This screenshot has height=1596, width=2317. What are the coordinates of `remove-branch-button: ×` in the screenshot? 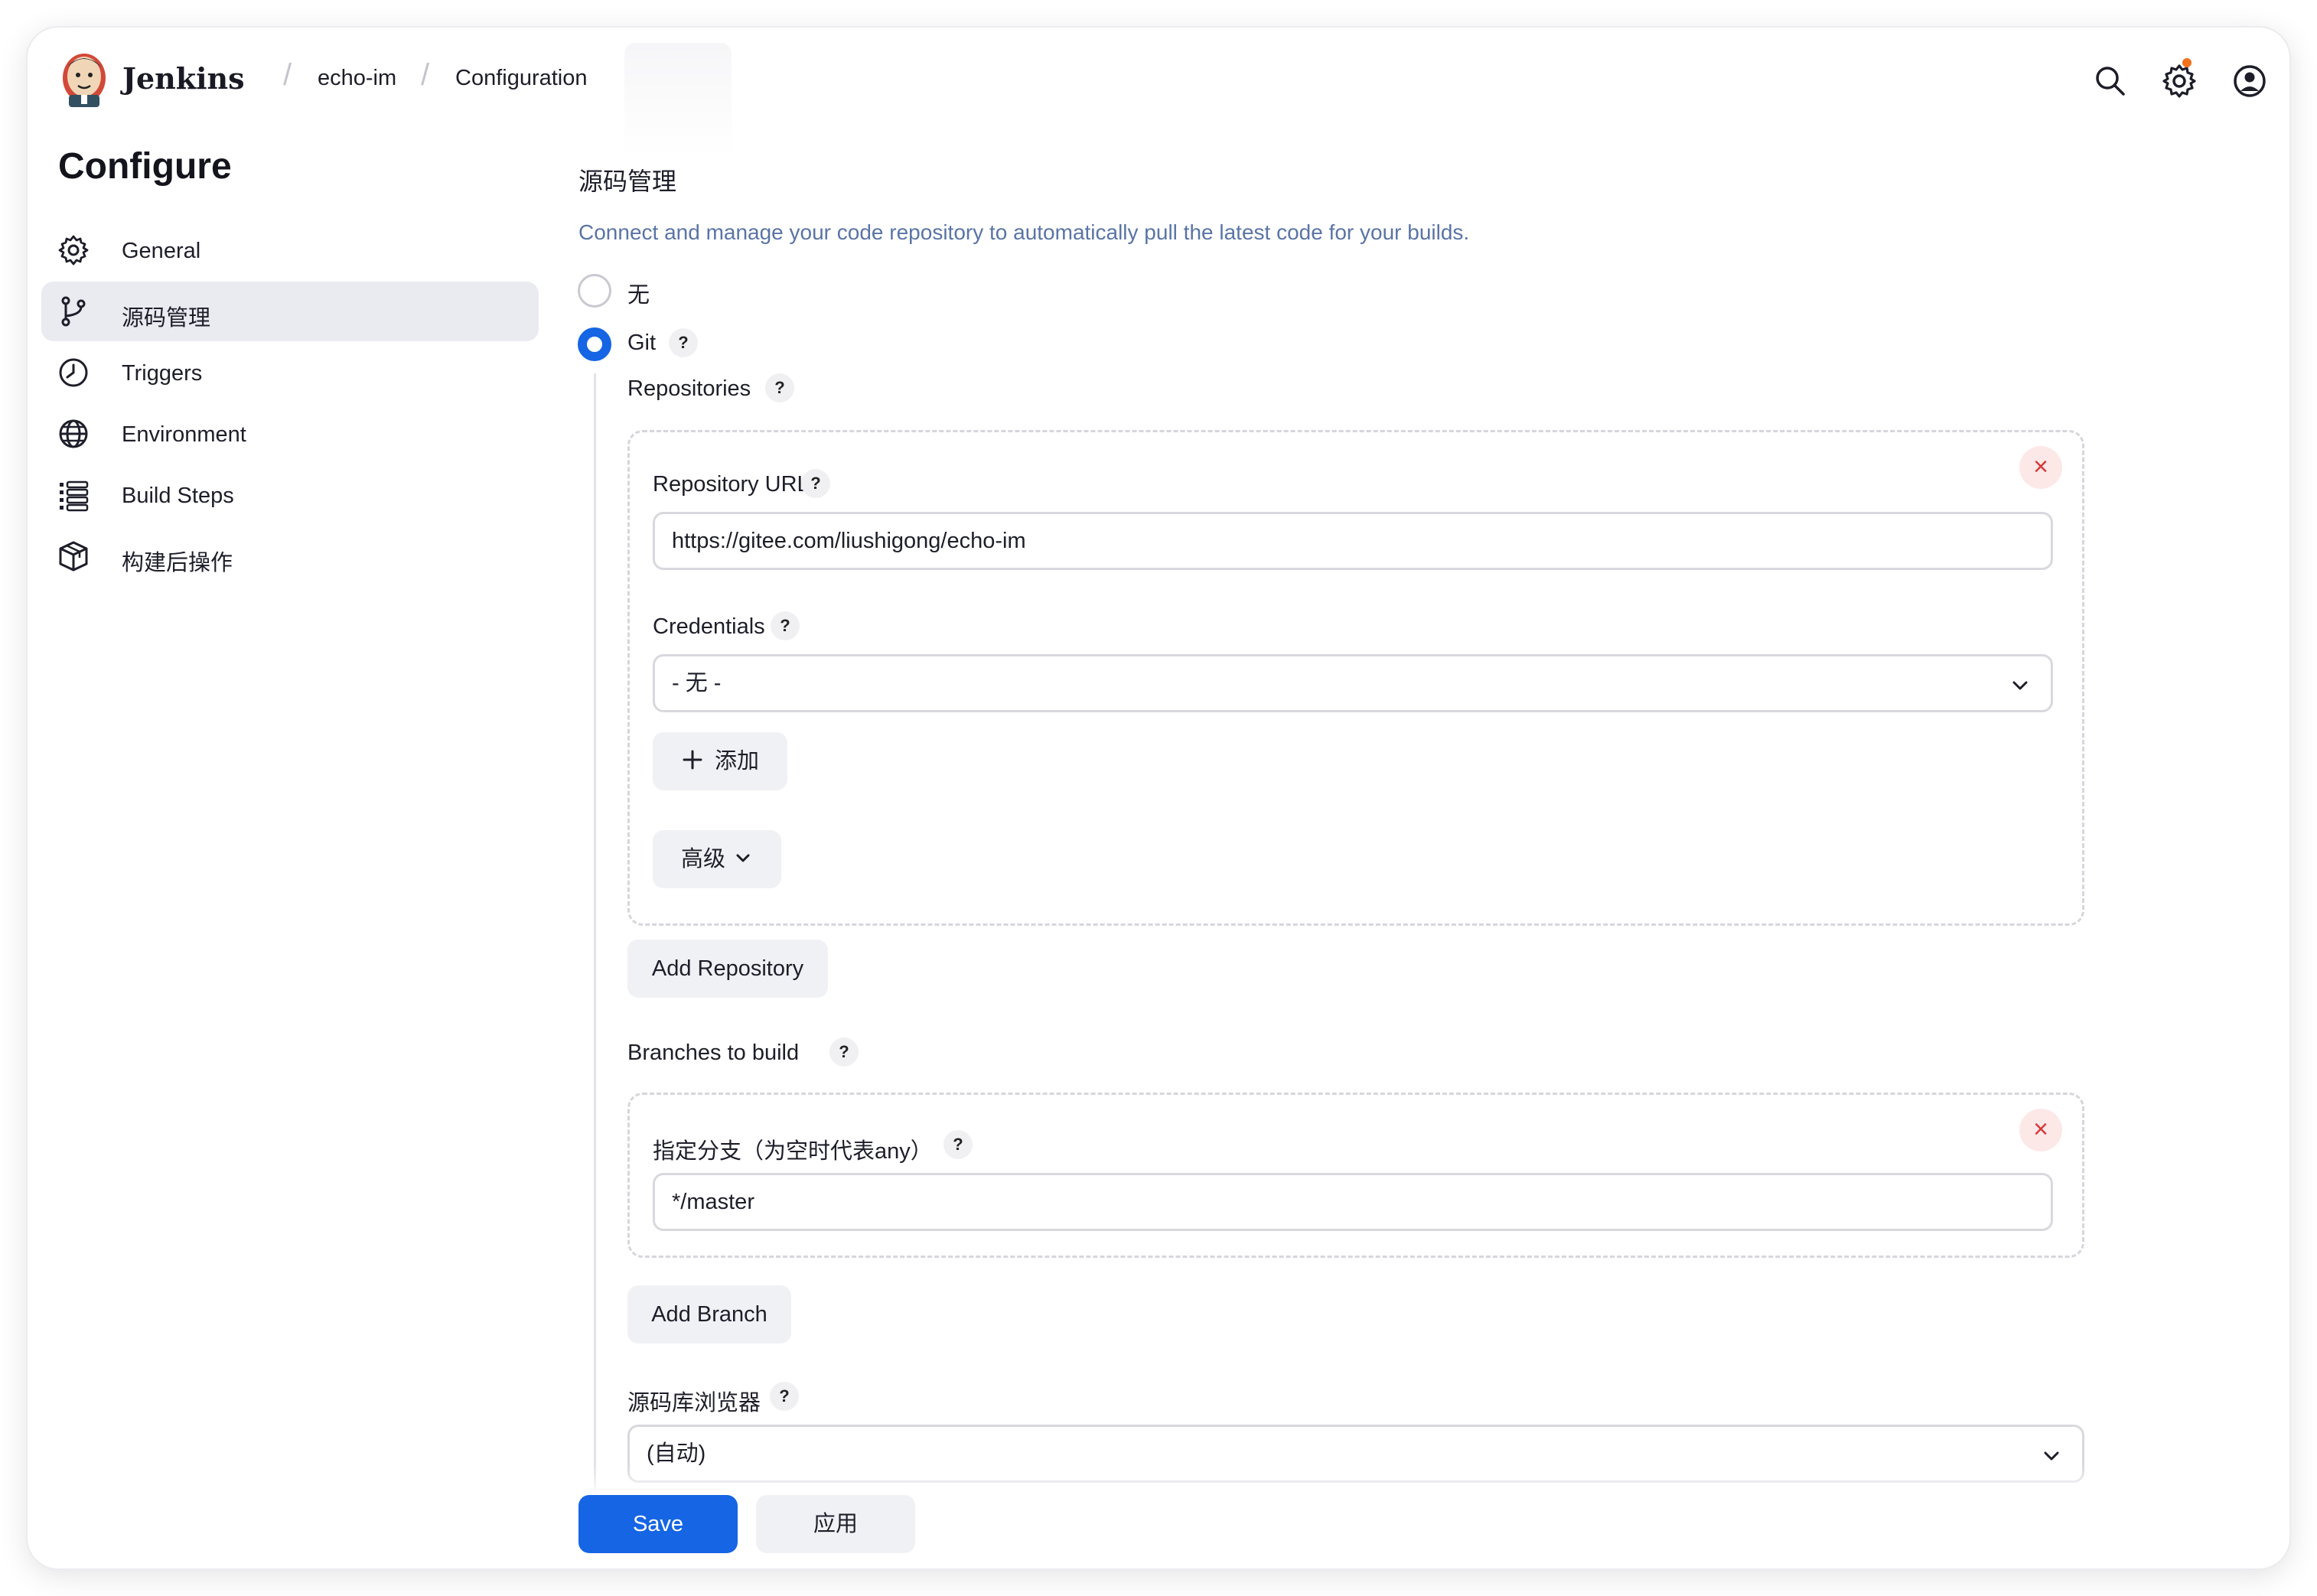 It's located at (2041, 1130).